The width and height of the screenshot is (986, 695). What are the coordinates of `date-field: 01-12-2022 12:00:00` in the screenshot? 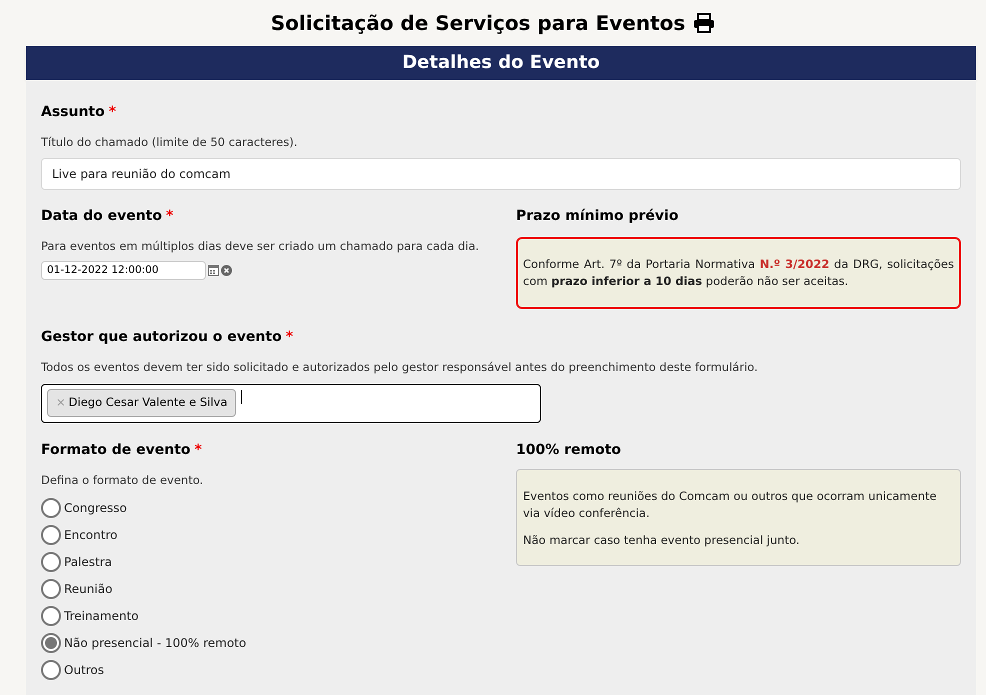 It's located at (123, 270).